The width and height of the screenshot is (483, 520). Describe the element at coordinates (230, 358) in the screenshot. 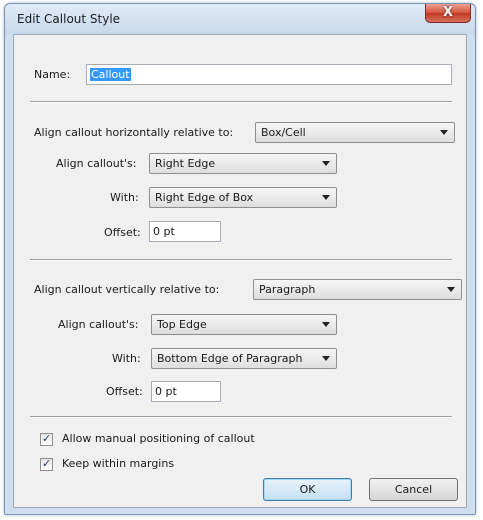

I see `vertical-with-value: Bottom Edge of Paragraph` at that location.